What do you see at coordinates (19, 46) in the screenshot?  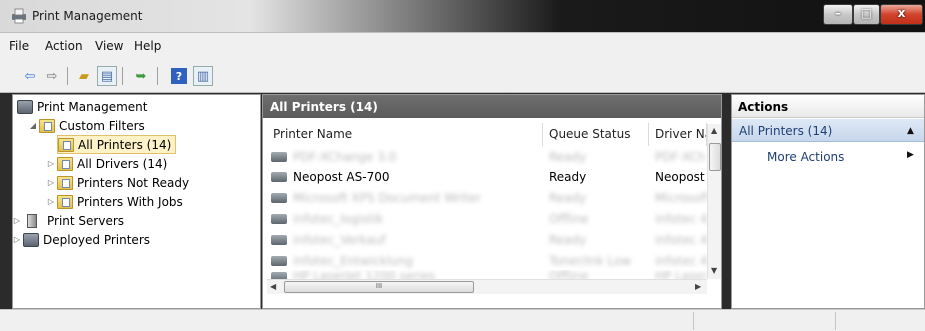 I see `menu-file: File` at bounding box center [19, 46].